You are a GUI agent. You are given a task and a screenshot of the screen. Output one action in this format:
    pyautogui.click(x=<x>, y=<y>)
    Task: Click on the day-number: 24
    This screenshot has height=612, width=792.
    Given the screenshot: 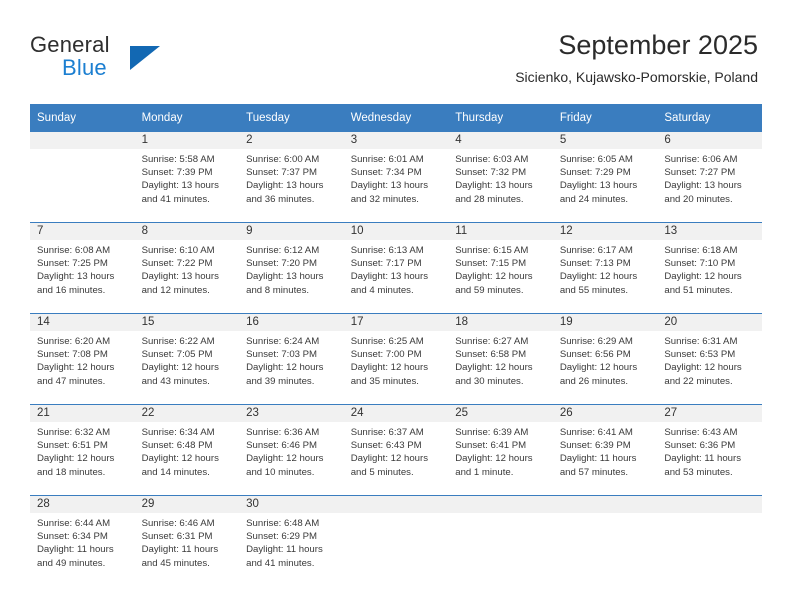 What is the action you would take?
    pyautogui.click(x=396, y=413)
    